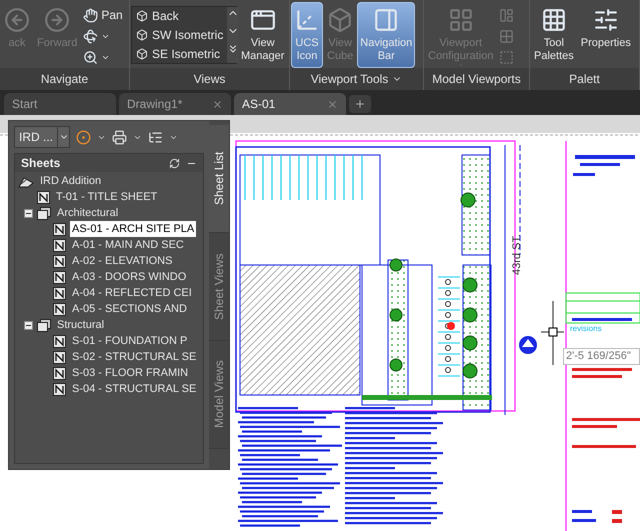  I want to click on tree-item: Structural, so click(80, 325).